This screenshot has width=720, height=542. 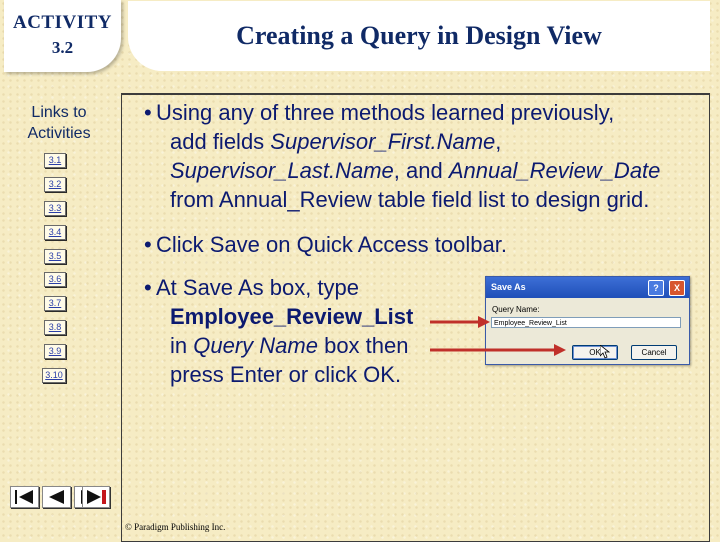 What do you see at coordinates (54, 375) in the screenshot?
I see `activity-link-3-10: 3.10` at bounding box center [54, 375].